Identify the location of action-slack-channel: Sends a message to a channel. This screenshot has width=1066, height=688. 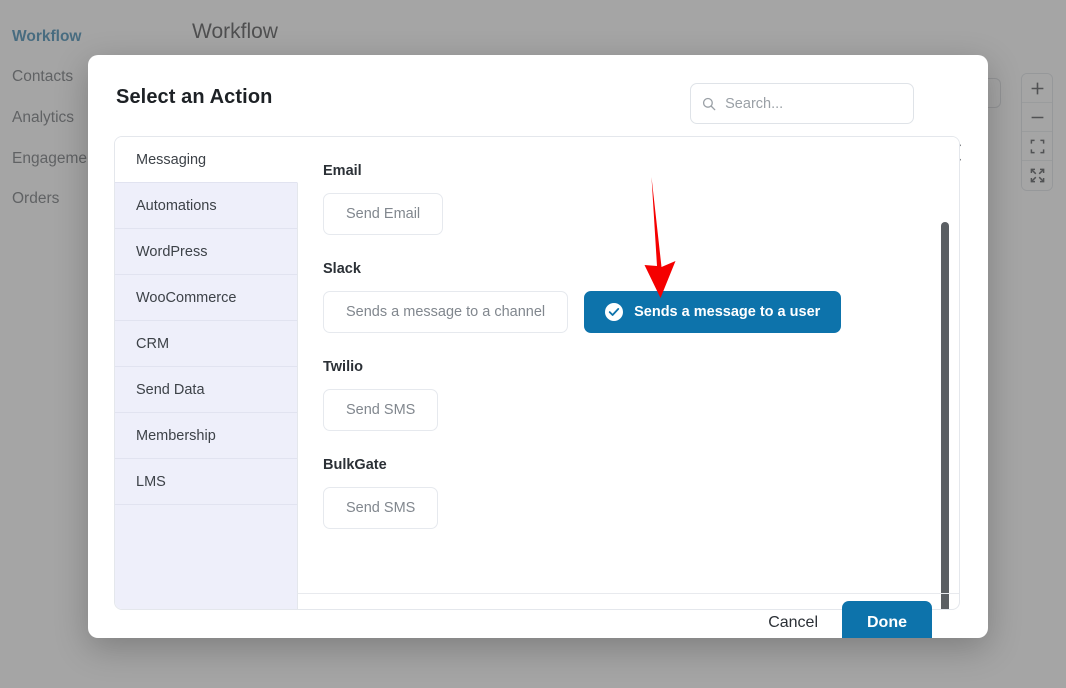
(446, 312).